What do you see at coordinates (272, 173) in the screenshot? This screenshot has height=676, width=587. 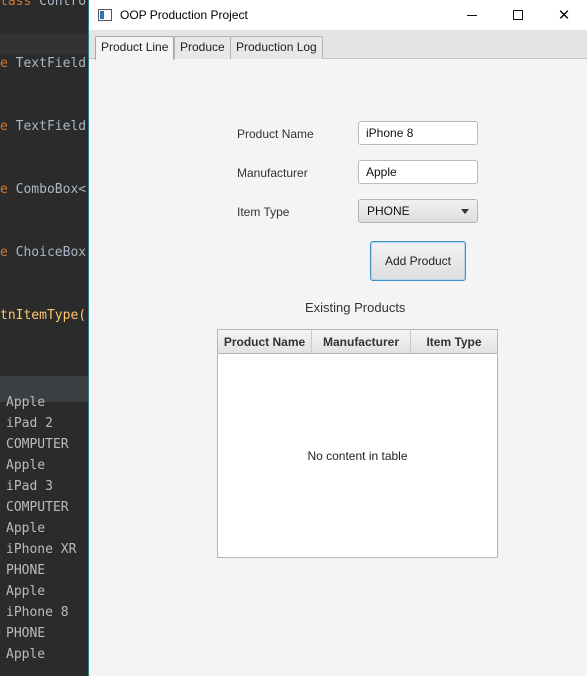 I see `manufacturer-label: Manufacturer` at bounding box center [272, 173].